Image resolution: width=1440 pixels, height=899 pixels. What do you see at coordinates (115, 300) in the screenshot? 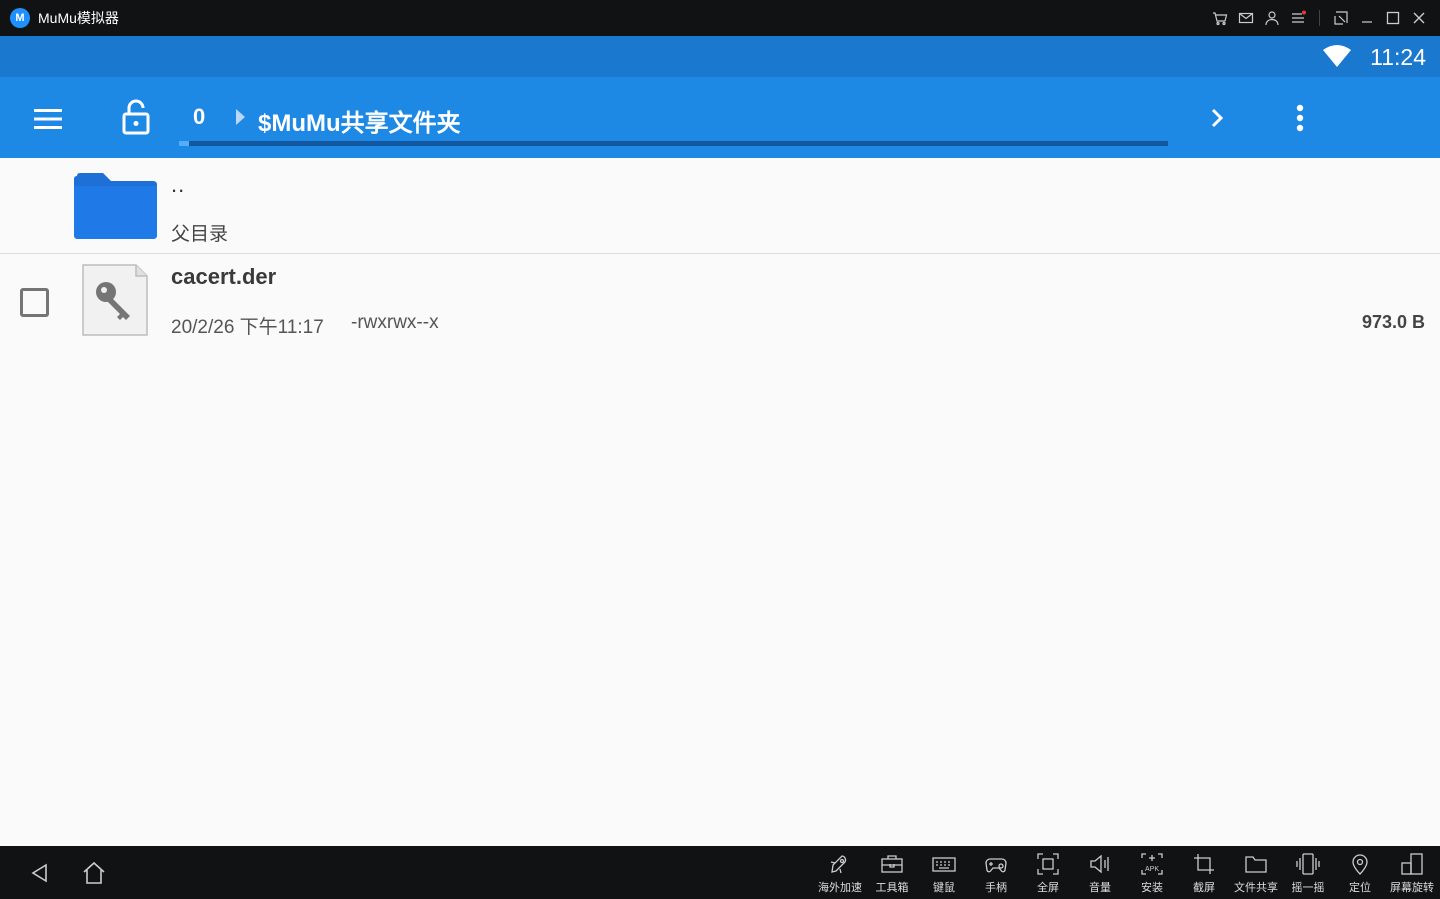
I see `key-file-icon` at bounding box center [115, 300].